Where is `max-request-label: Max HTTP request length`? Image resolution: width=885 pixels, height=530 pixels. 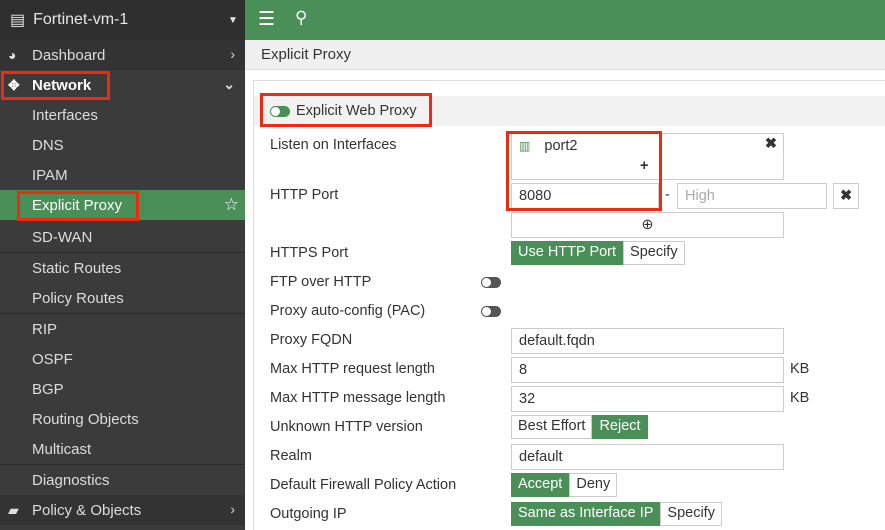 max-request-label: Max HTTP request length is located at coordinates (352, 369).